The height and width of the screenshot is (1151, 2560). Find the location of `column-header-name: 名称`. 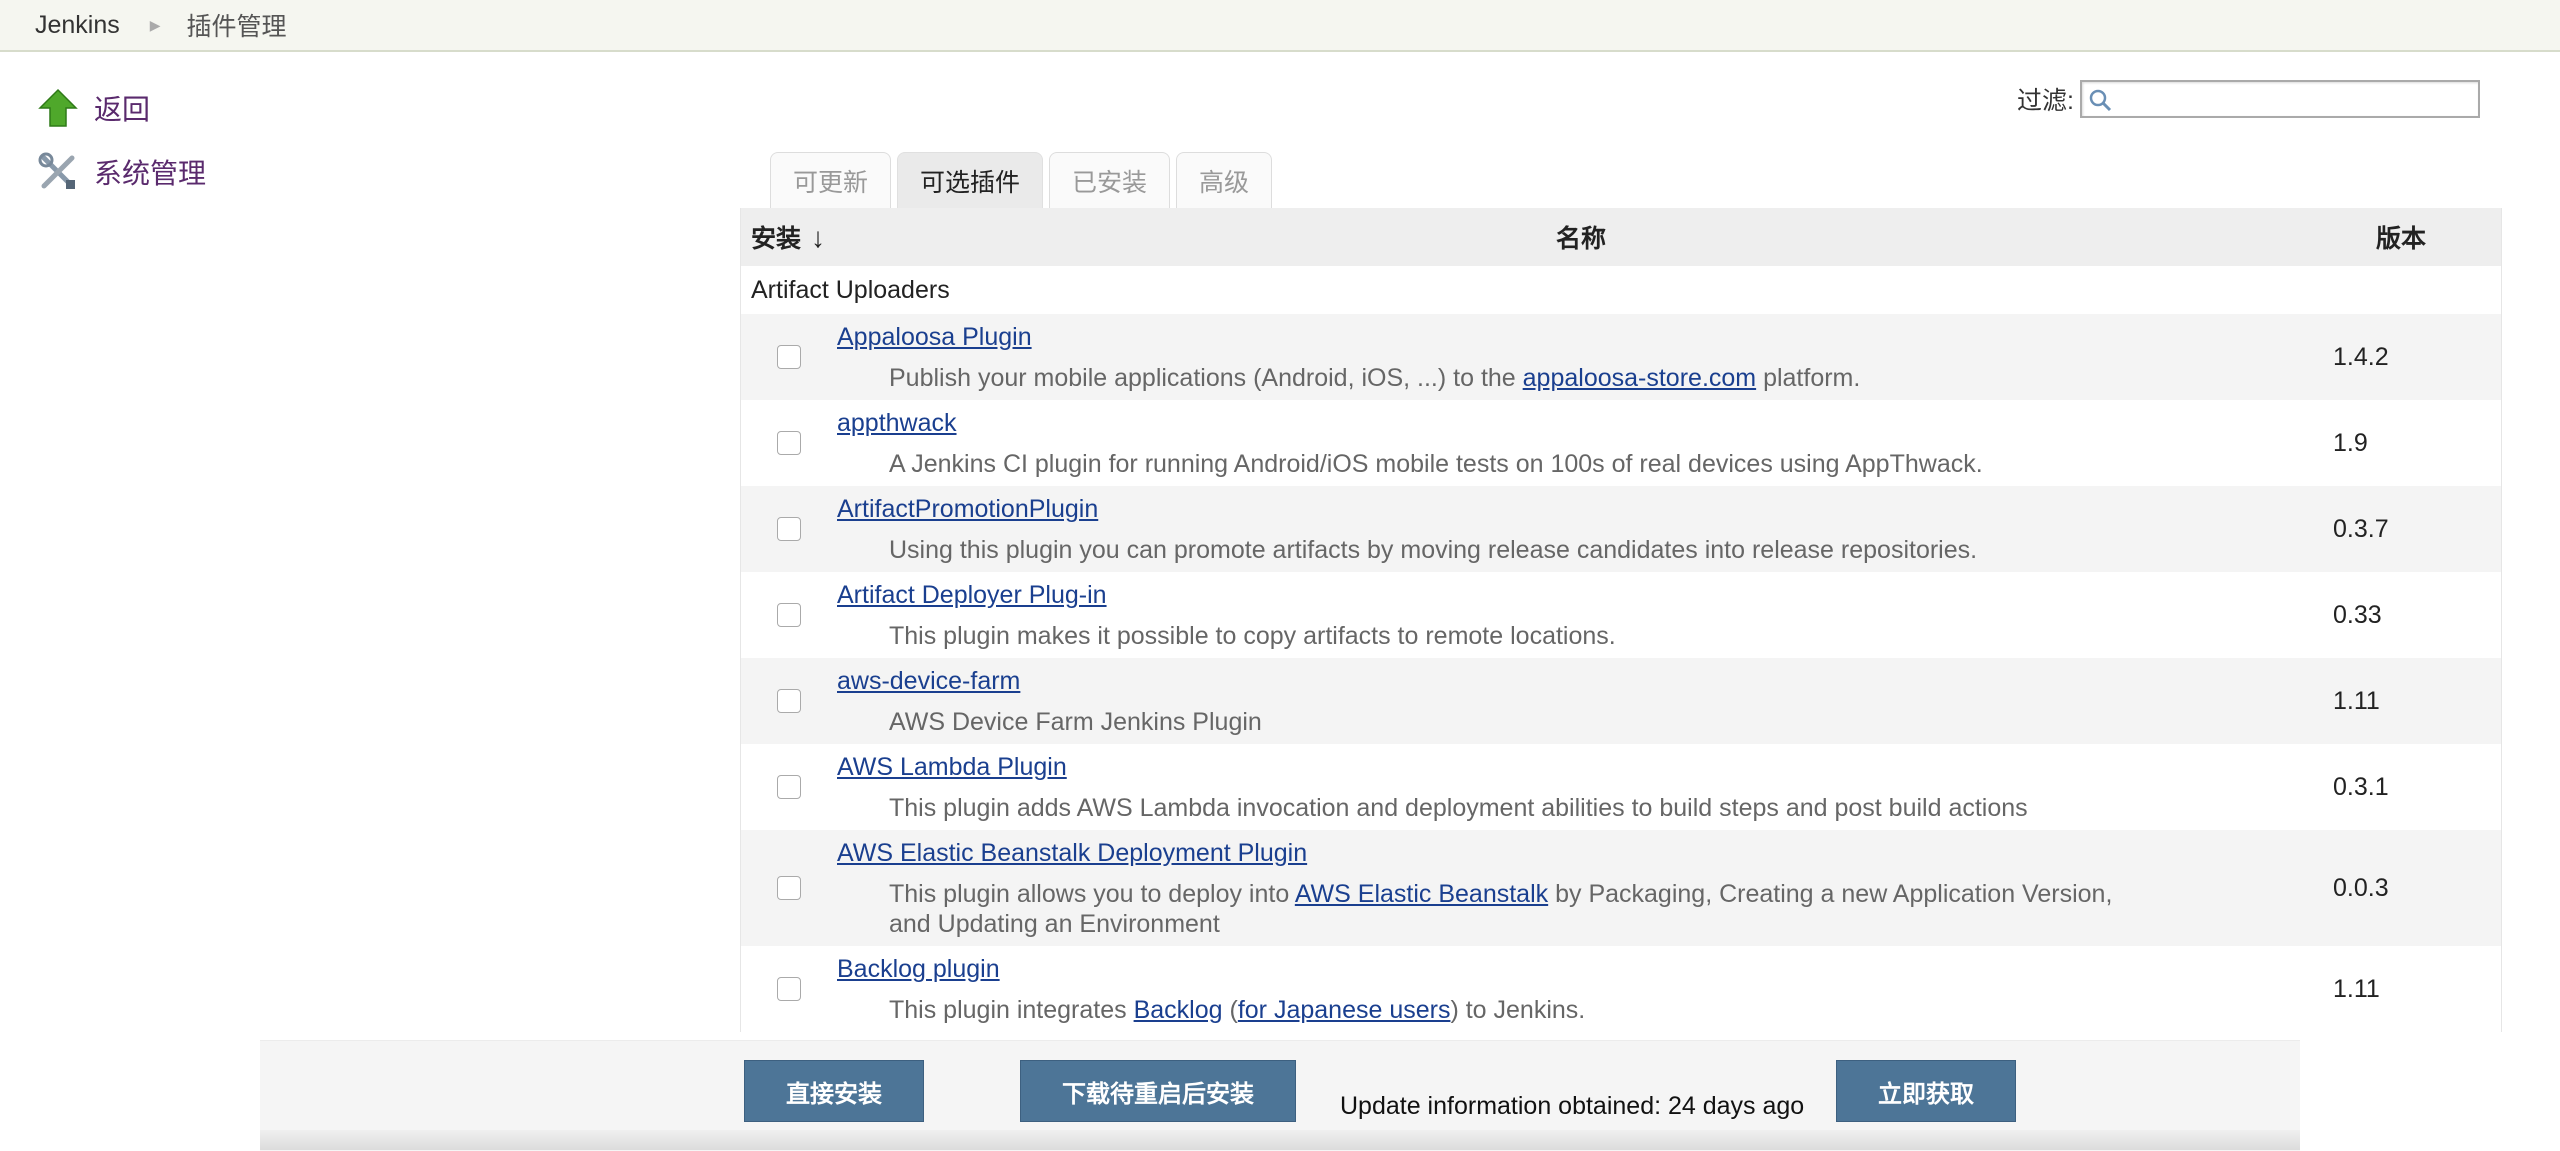

column-header-name: 名称 is located at coordinates (1581, 237).